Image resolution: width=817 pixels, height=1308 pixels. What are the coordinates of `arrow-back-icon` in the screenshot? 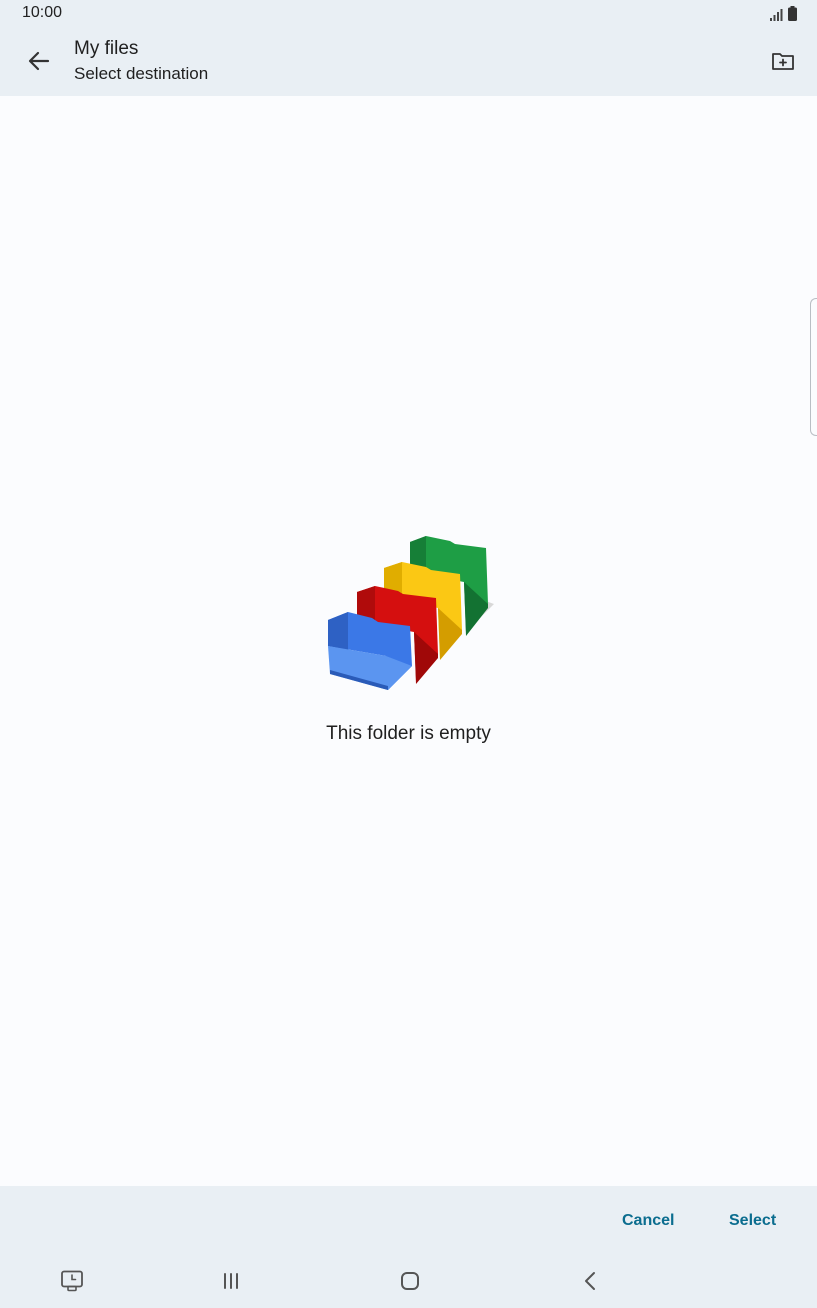 It's located at (39, 61).